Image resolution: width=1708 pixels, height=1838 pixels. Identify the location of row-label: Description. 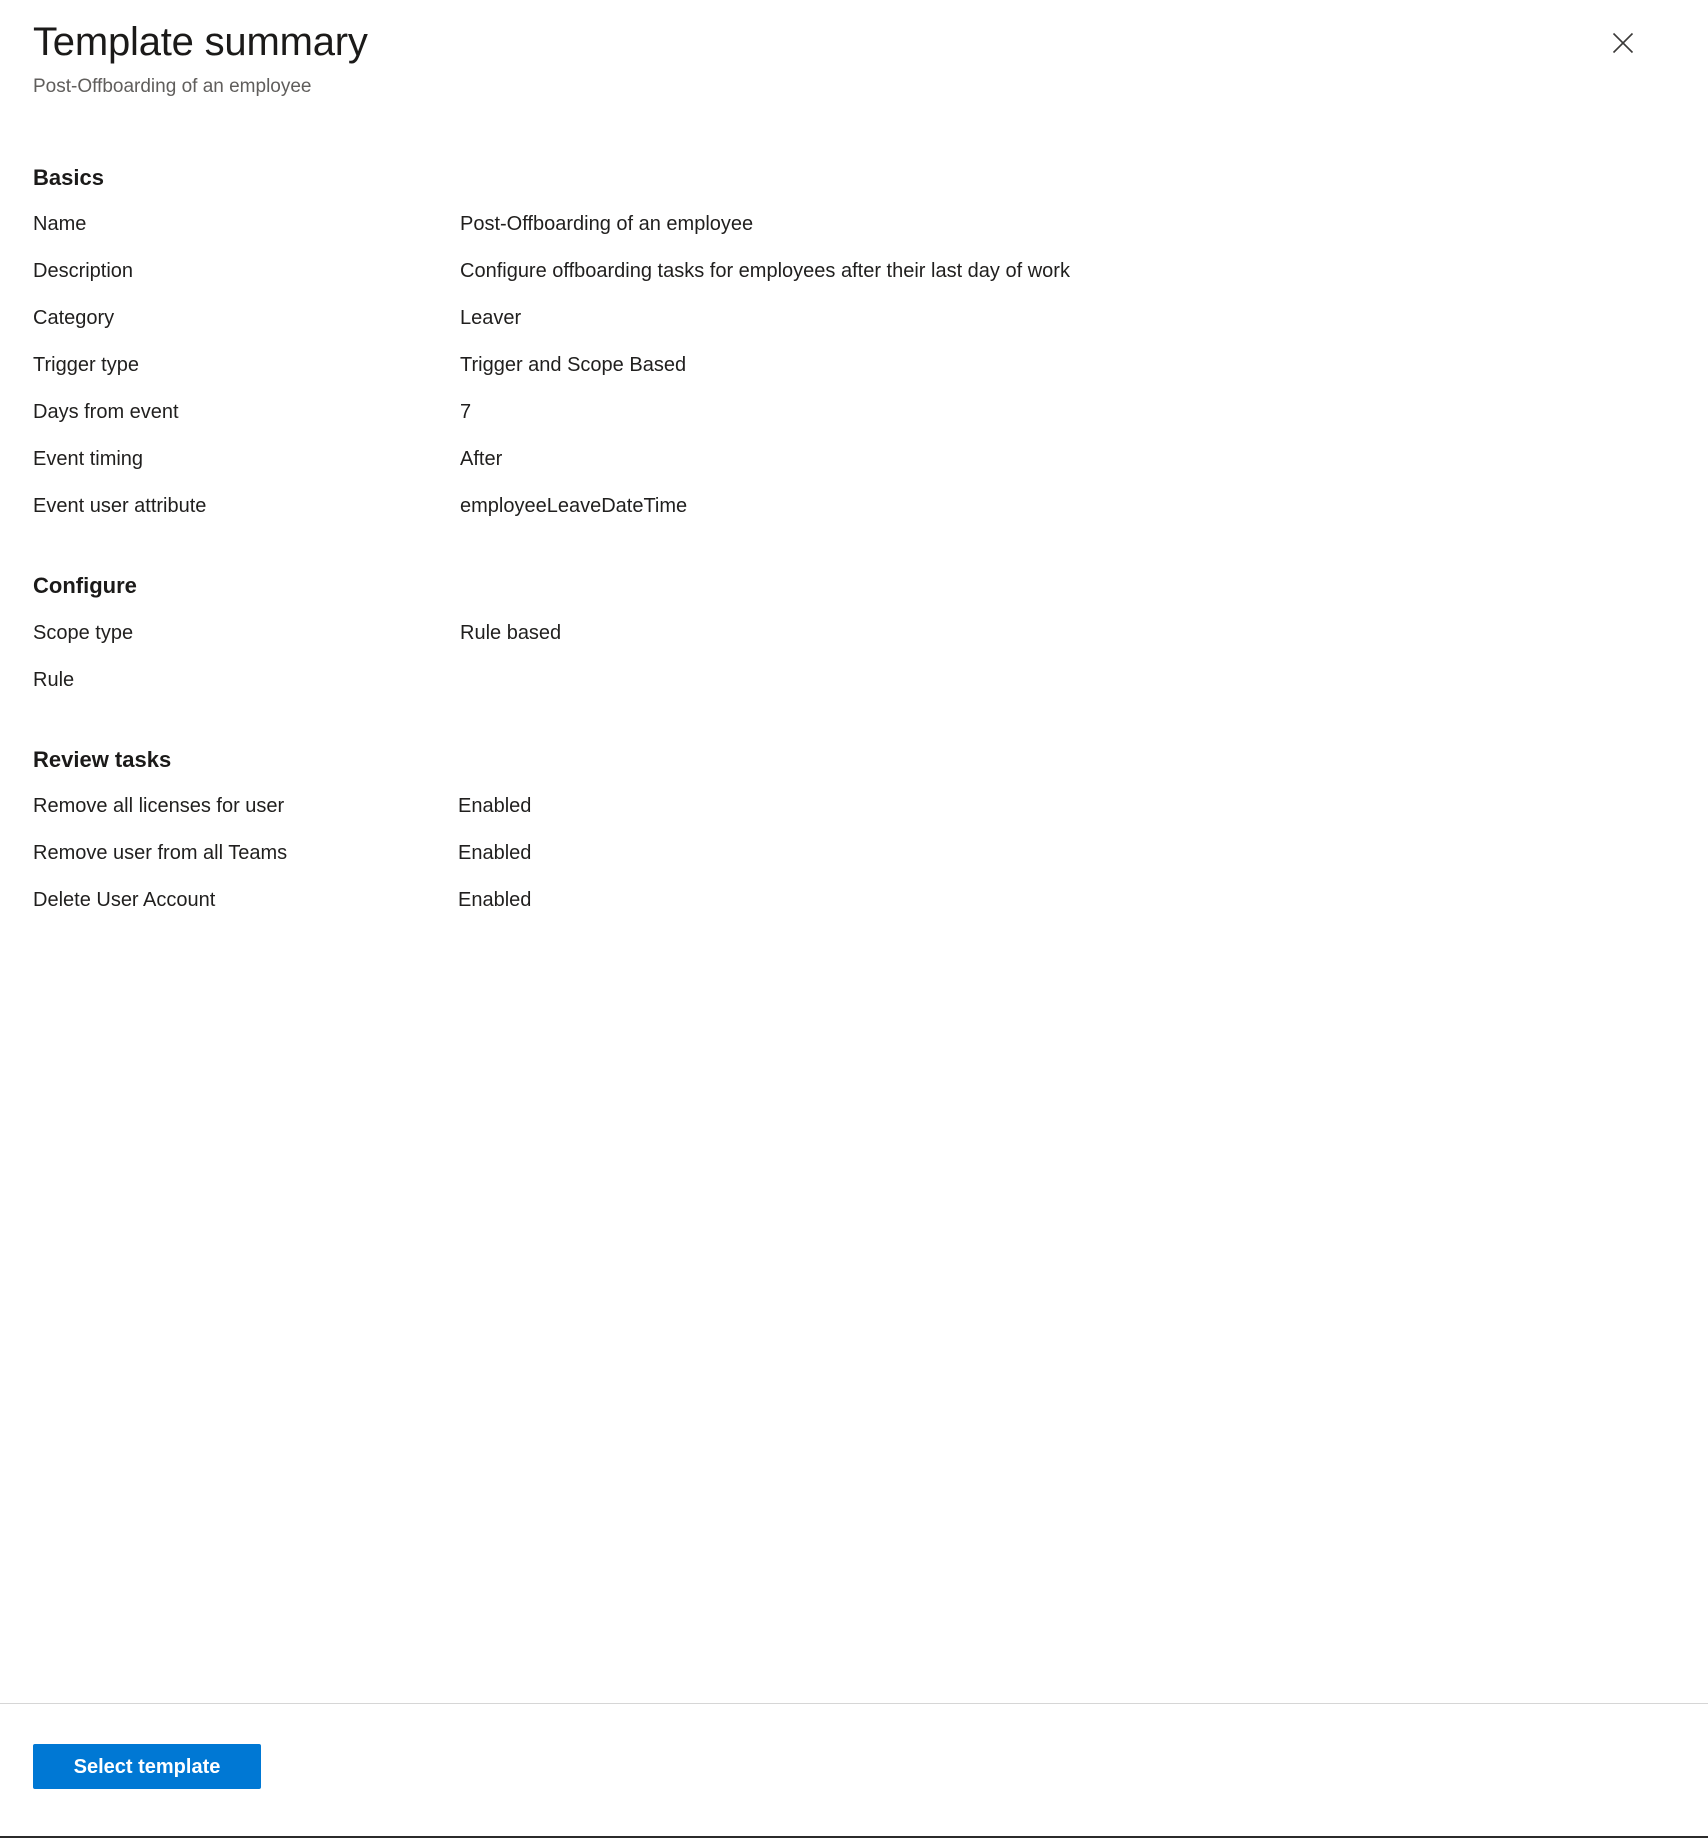
(83, 271).